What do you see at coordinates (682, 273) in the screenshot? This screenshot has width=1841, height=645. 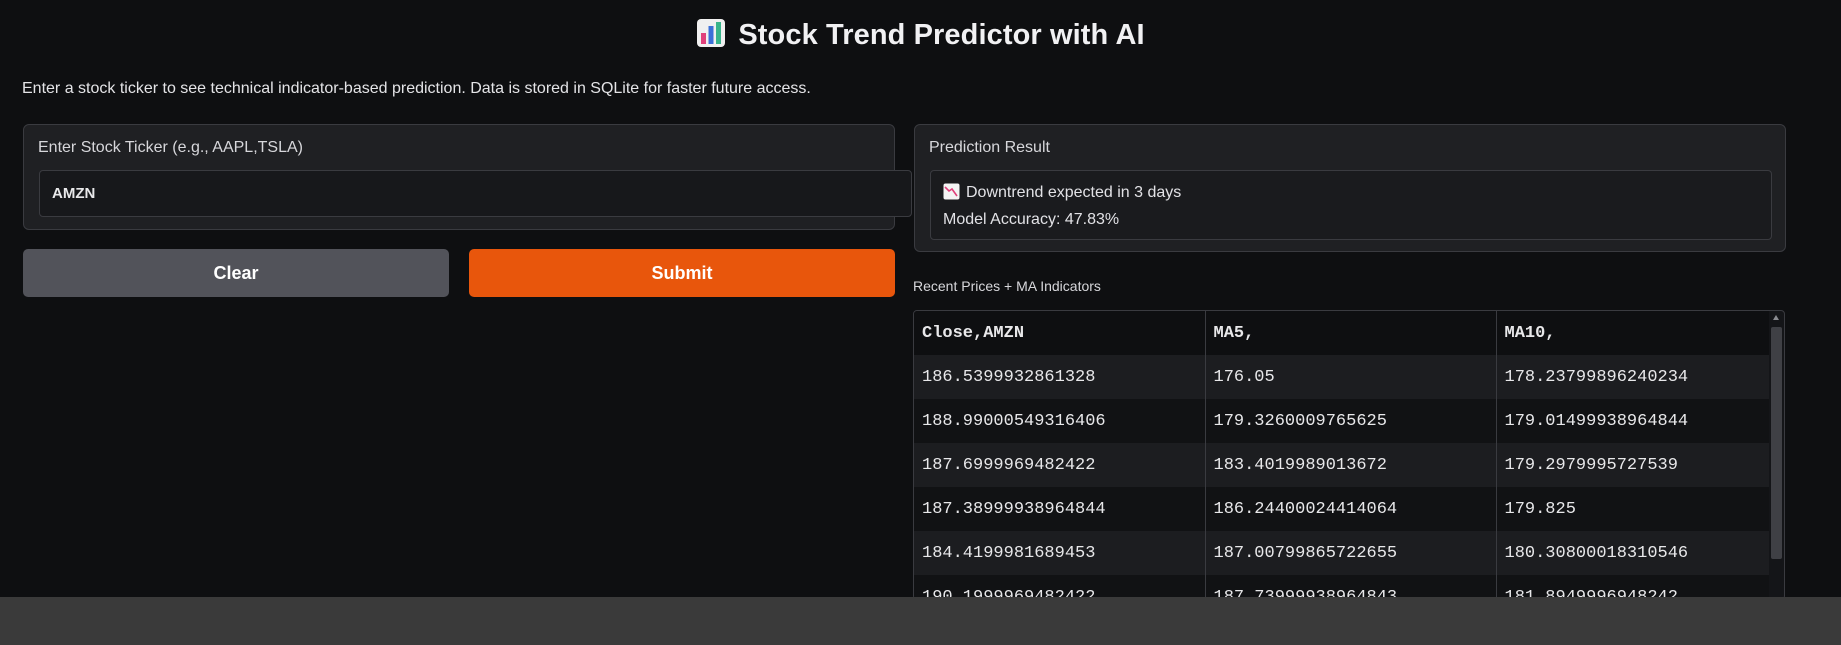 I see `submit-button: Submit` at bounding box center [682, 273].